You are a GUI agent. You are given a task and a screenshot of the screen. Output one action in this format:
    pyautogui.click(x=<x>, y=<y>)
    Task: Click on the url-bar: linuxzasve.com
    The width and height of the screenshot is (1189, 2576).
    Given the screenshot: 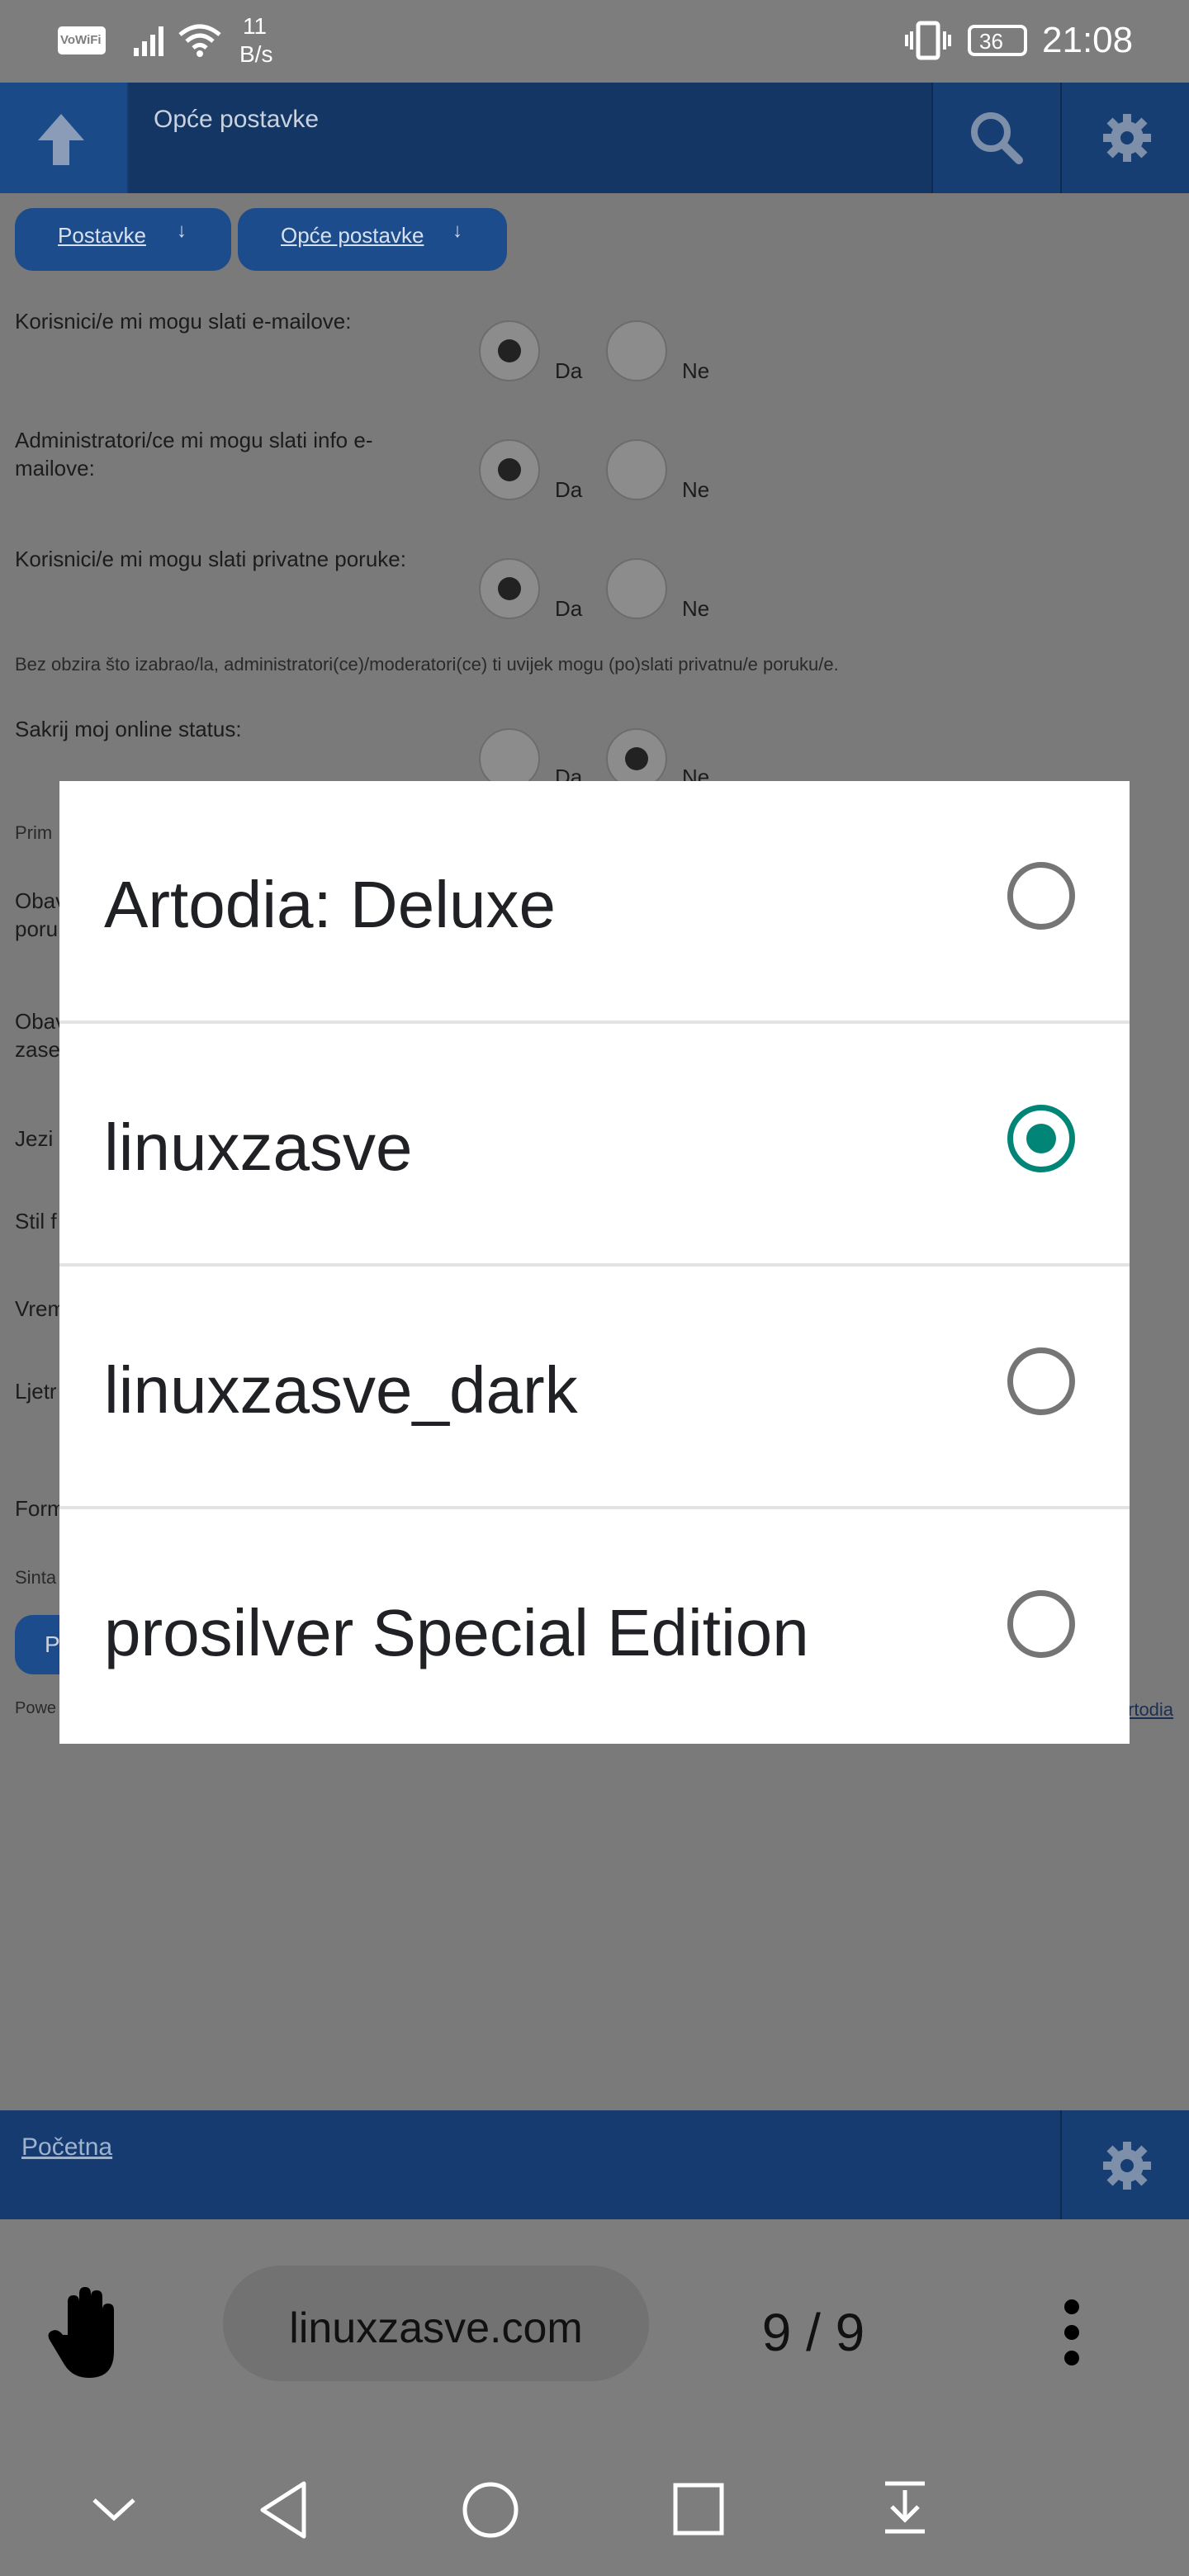 What is the action you would take?
    pyautogui.click(x=436, y=2323)
    